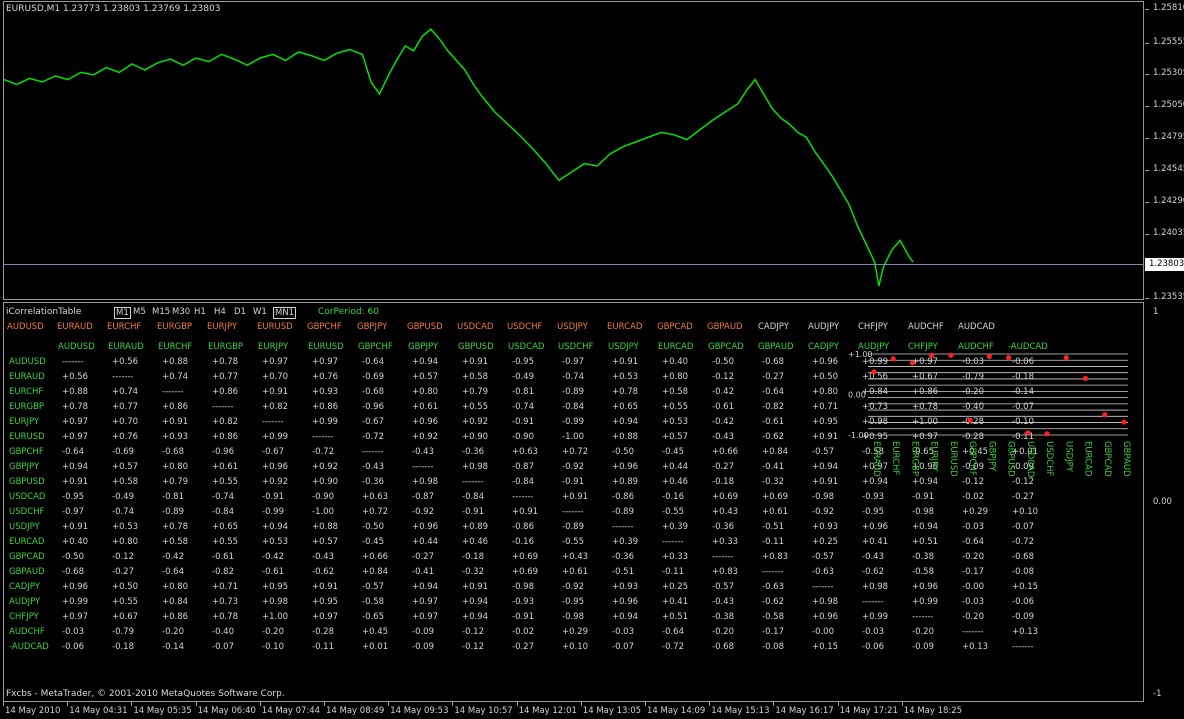 The image size is (1184, 719). Describe the element at coordinates (723, 362) in the screenshot. I see `matrix-cell: -0.50` at that location.